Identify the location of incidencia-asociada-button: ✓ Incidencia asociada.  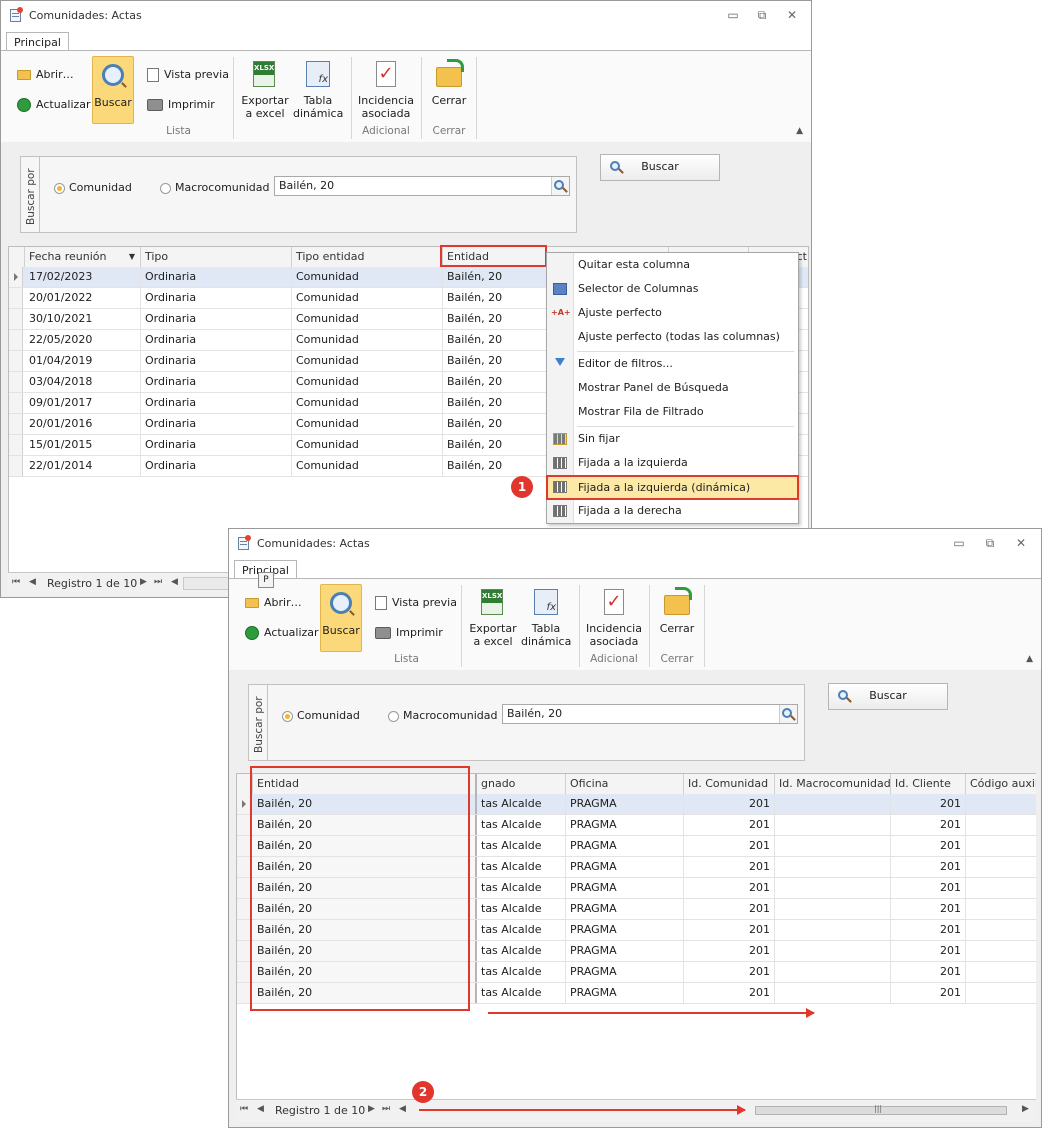
(386, 89).